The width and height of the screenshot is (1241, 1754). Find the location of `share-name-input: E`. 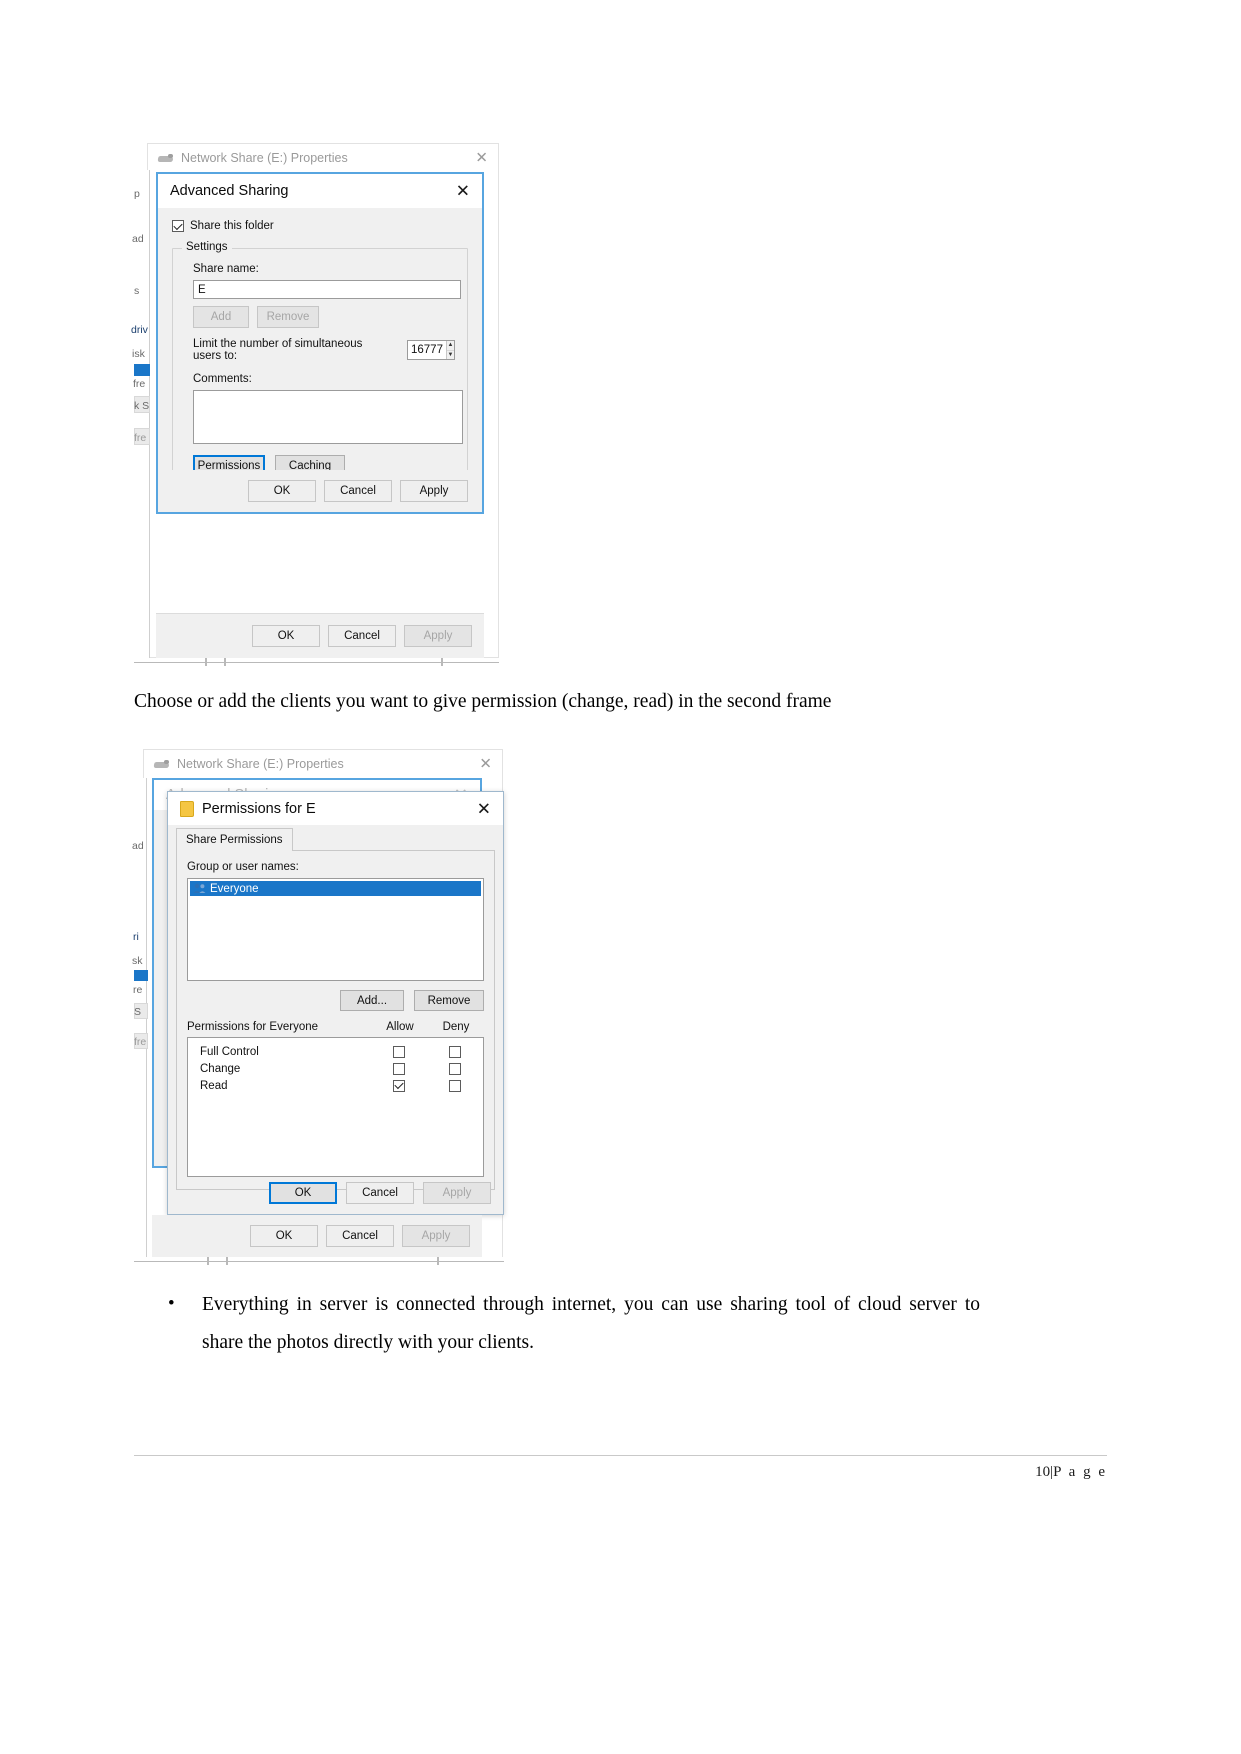

share-name-input: E is located at coordinates (327, 289).